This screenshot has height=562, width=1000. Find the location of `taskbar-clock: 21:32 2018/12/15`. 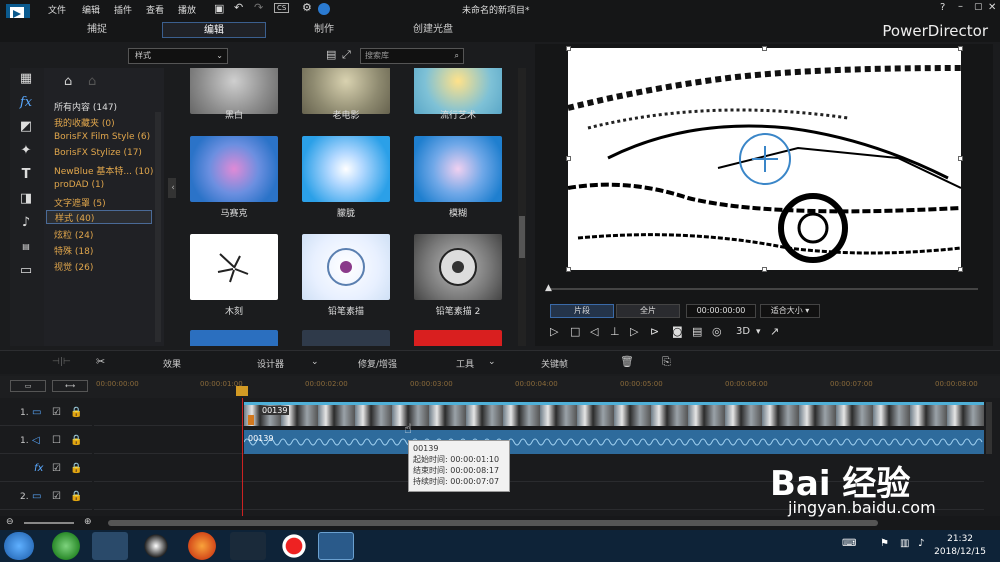

taskbar-clock: 21:32 2018/12/15 is located at coordinates (960, 546).